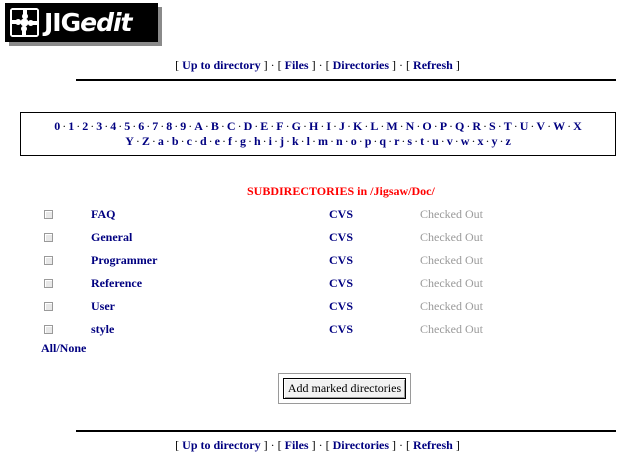 The width and height of the screenshot is (635, 468). Describe the element at coordinates (198, 126) in the screenshot. I see `alphabet-link: A` at that location.